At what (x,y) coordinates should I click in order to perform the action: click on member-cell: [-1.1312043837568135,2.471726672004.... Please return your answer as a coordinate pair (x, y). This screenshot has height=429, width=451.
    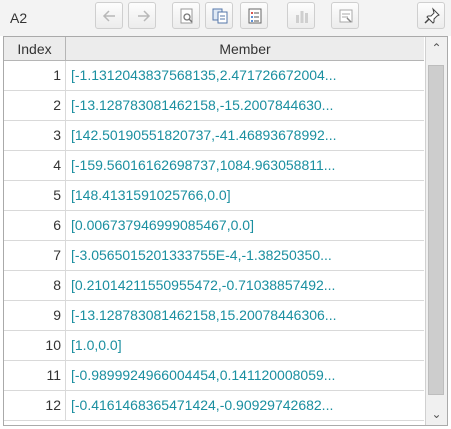
    Looking at the image, I should click on (245, 75).